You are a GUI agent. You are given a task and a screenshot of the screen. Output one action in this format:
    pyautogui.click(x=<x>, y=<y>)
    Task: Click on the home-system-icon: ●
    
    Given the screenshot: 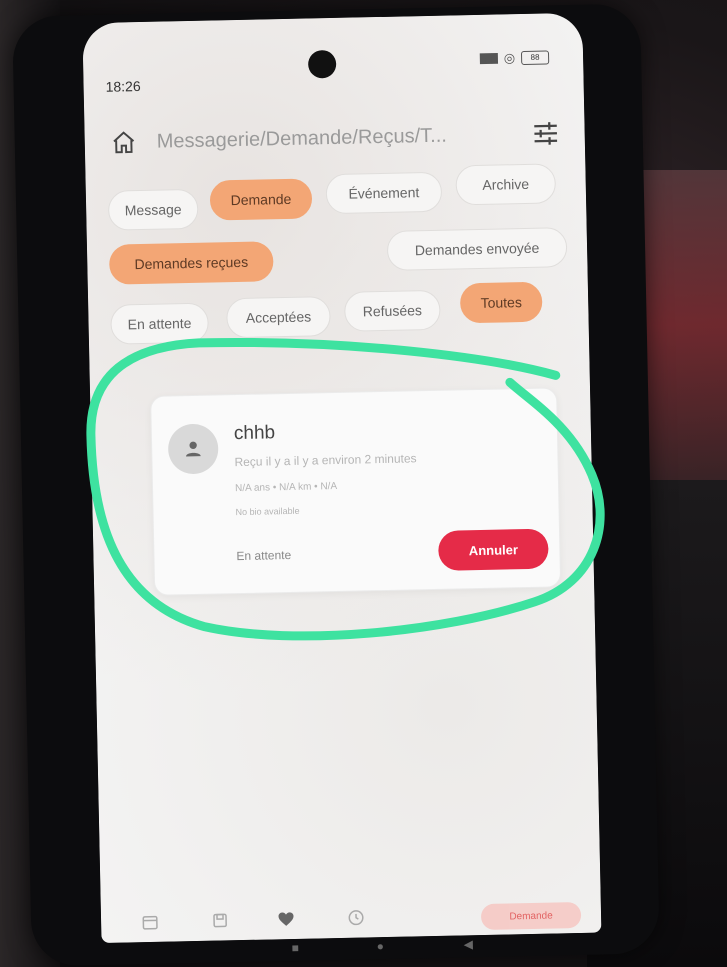 What is the action you would take?
    pyautogui.click(x=381, y=946)
    